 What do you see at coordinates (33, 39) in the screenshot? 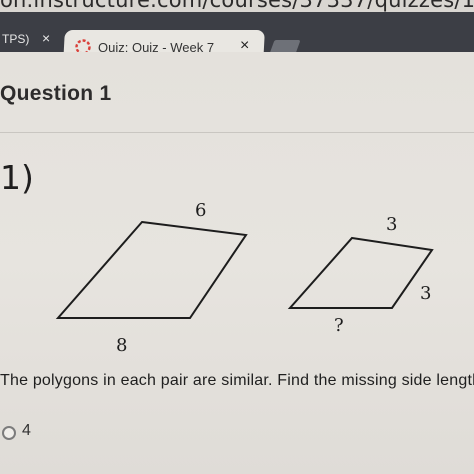
I see `tab-previous: TPS) ×` at bounding box center [33, 39].